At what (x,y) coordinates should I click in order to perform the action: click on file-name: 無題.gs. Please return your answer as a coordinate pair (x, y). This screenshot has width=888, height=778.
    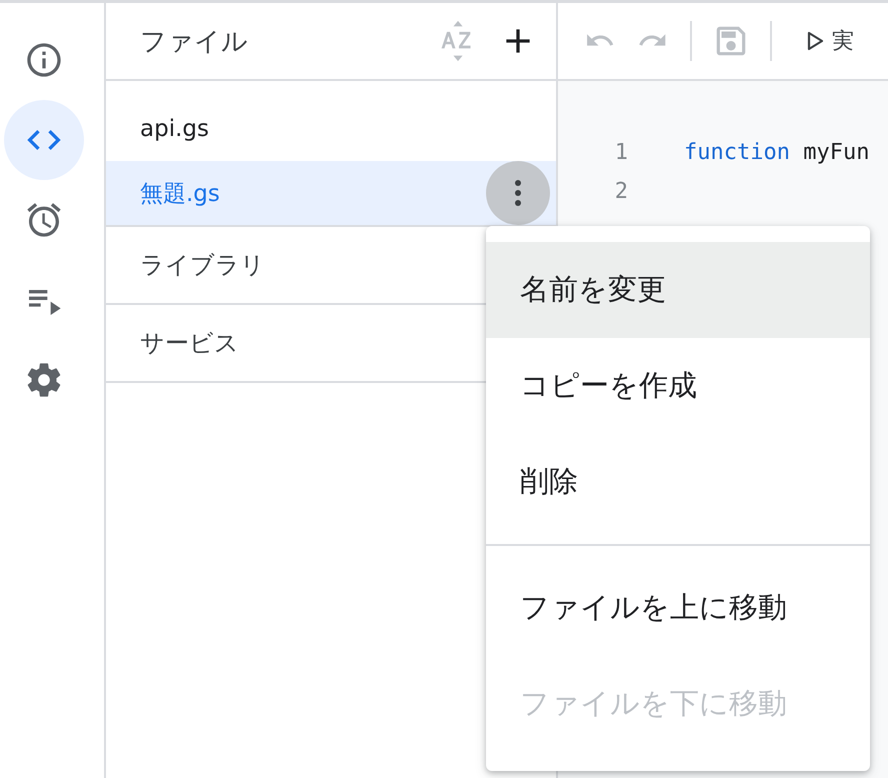
    Looking at the image, I should click on (180, 194).